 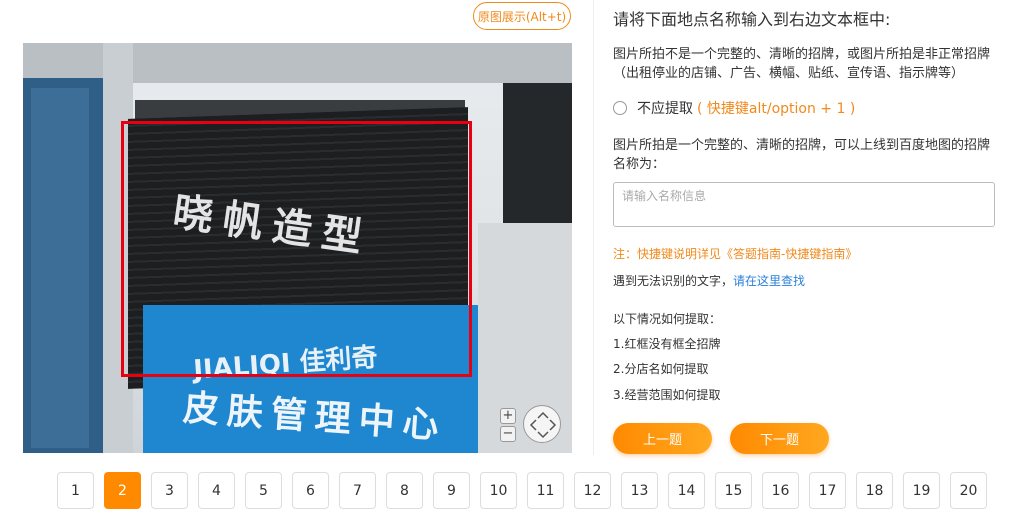 What do you see at coordinates (508, 434) in the screenshot?
I see `zoom-out-button: −` at bounding box center [508, 434].